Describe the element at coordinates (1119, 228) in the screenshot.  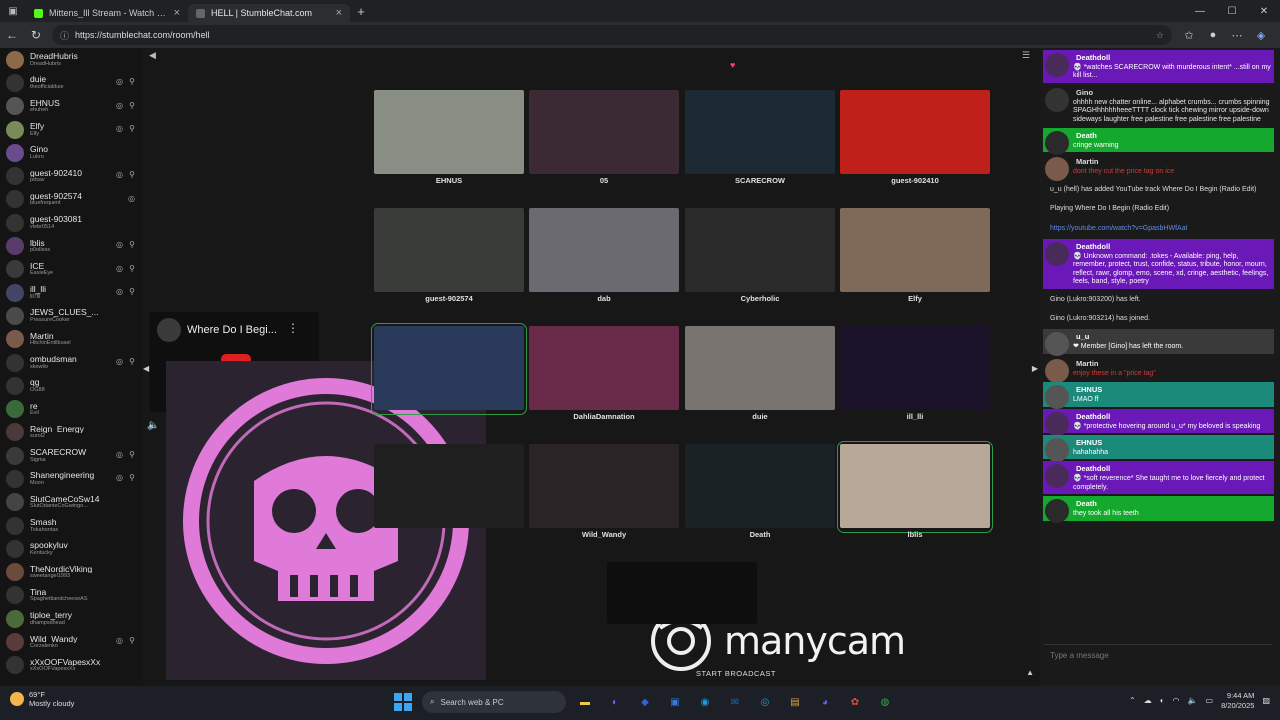
I see `youtube-link: https://youtube.com/watch?v=GpasbHWfAaI` at that location.